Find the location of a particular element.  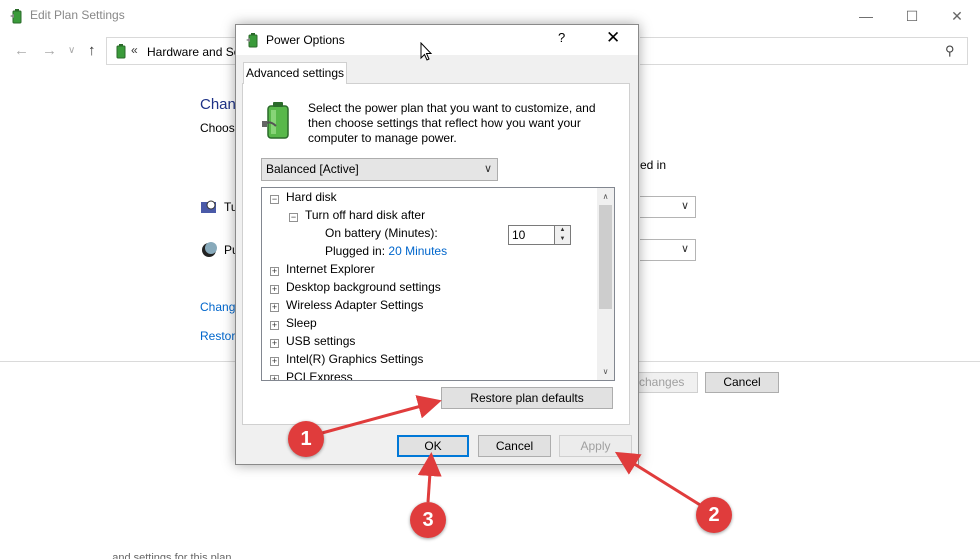

plugged-in-value-link: 20 Minutes is located at coordinates (417, 251).